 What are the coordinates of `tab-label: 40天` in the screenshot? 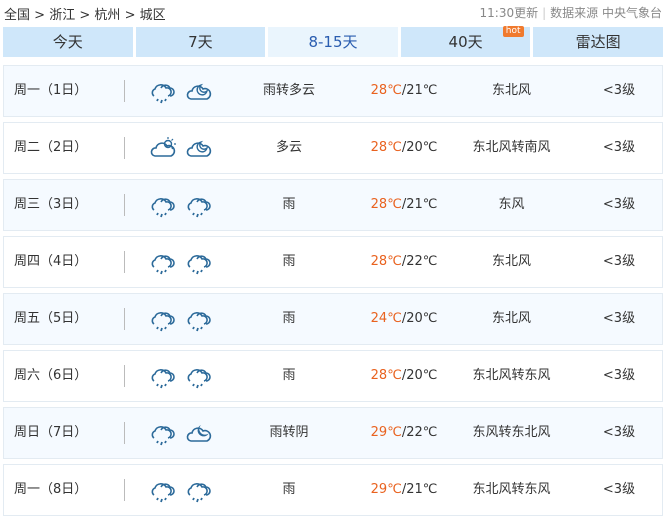 It's located at (465, 42).